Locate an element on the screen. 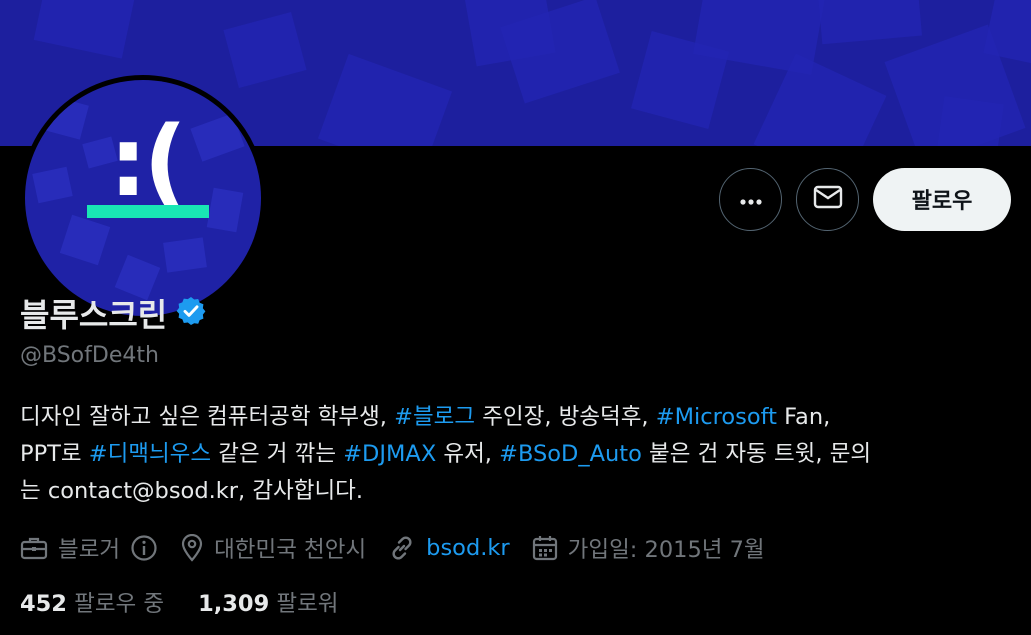 This screenshot has width=1031, height=635. avatar-sad-face: :( is located at coordinates (148, 162).